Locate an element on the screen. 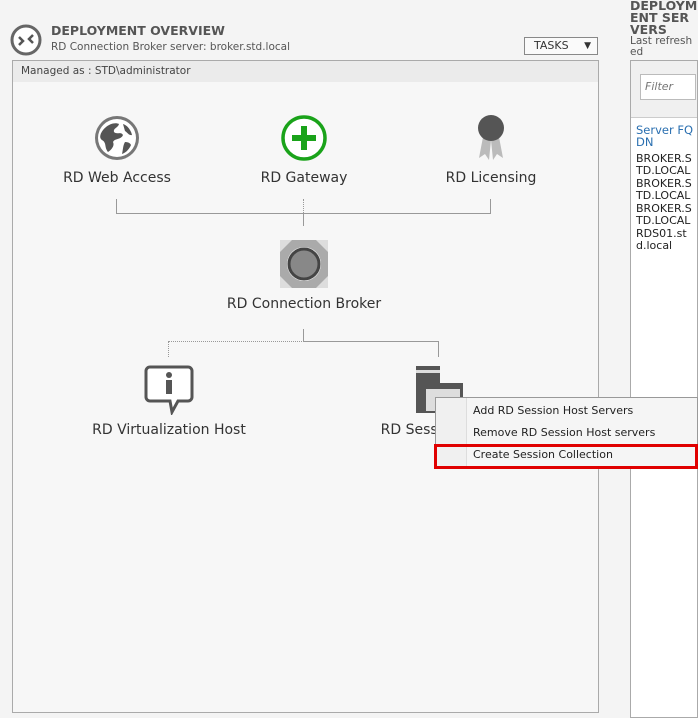 The height and width of the screenshot is (718, 698). deployment-overview-icon is located at coordinates (26, 40).